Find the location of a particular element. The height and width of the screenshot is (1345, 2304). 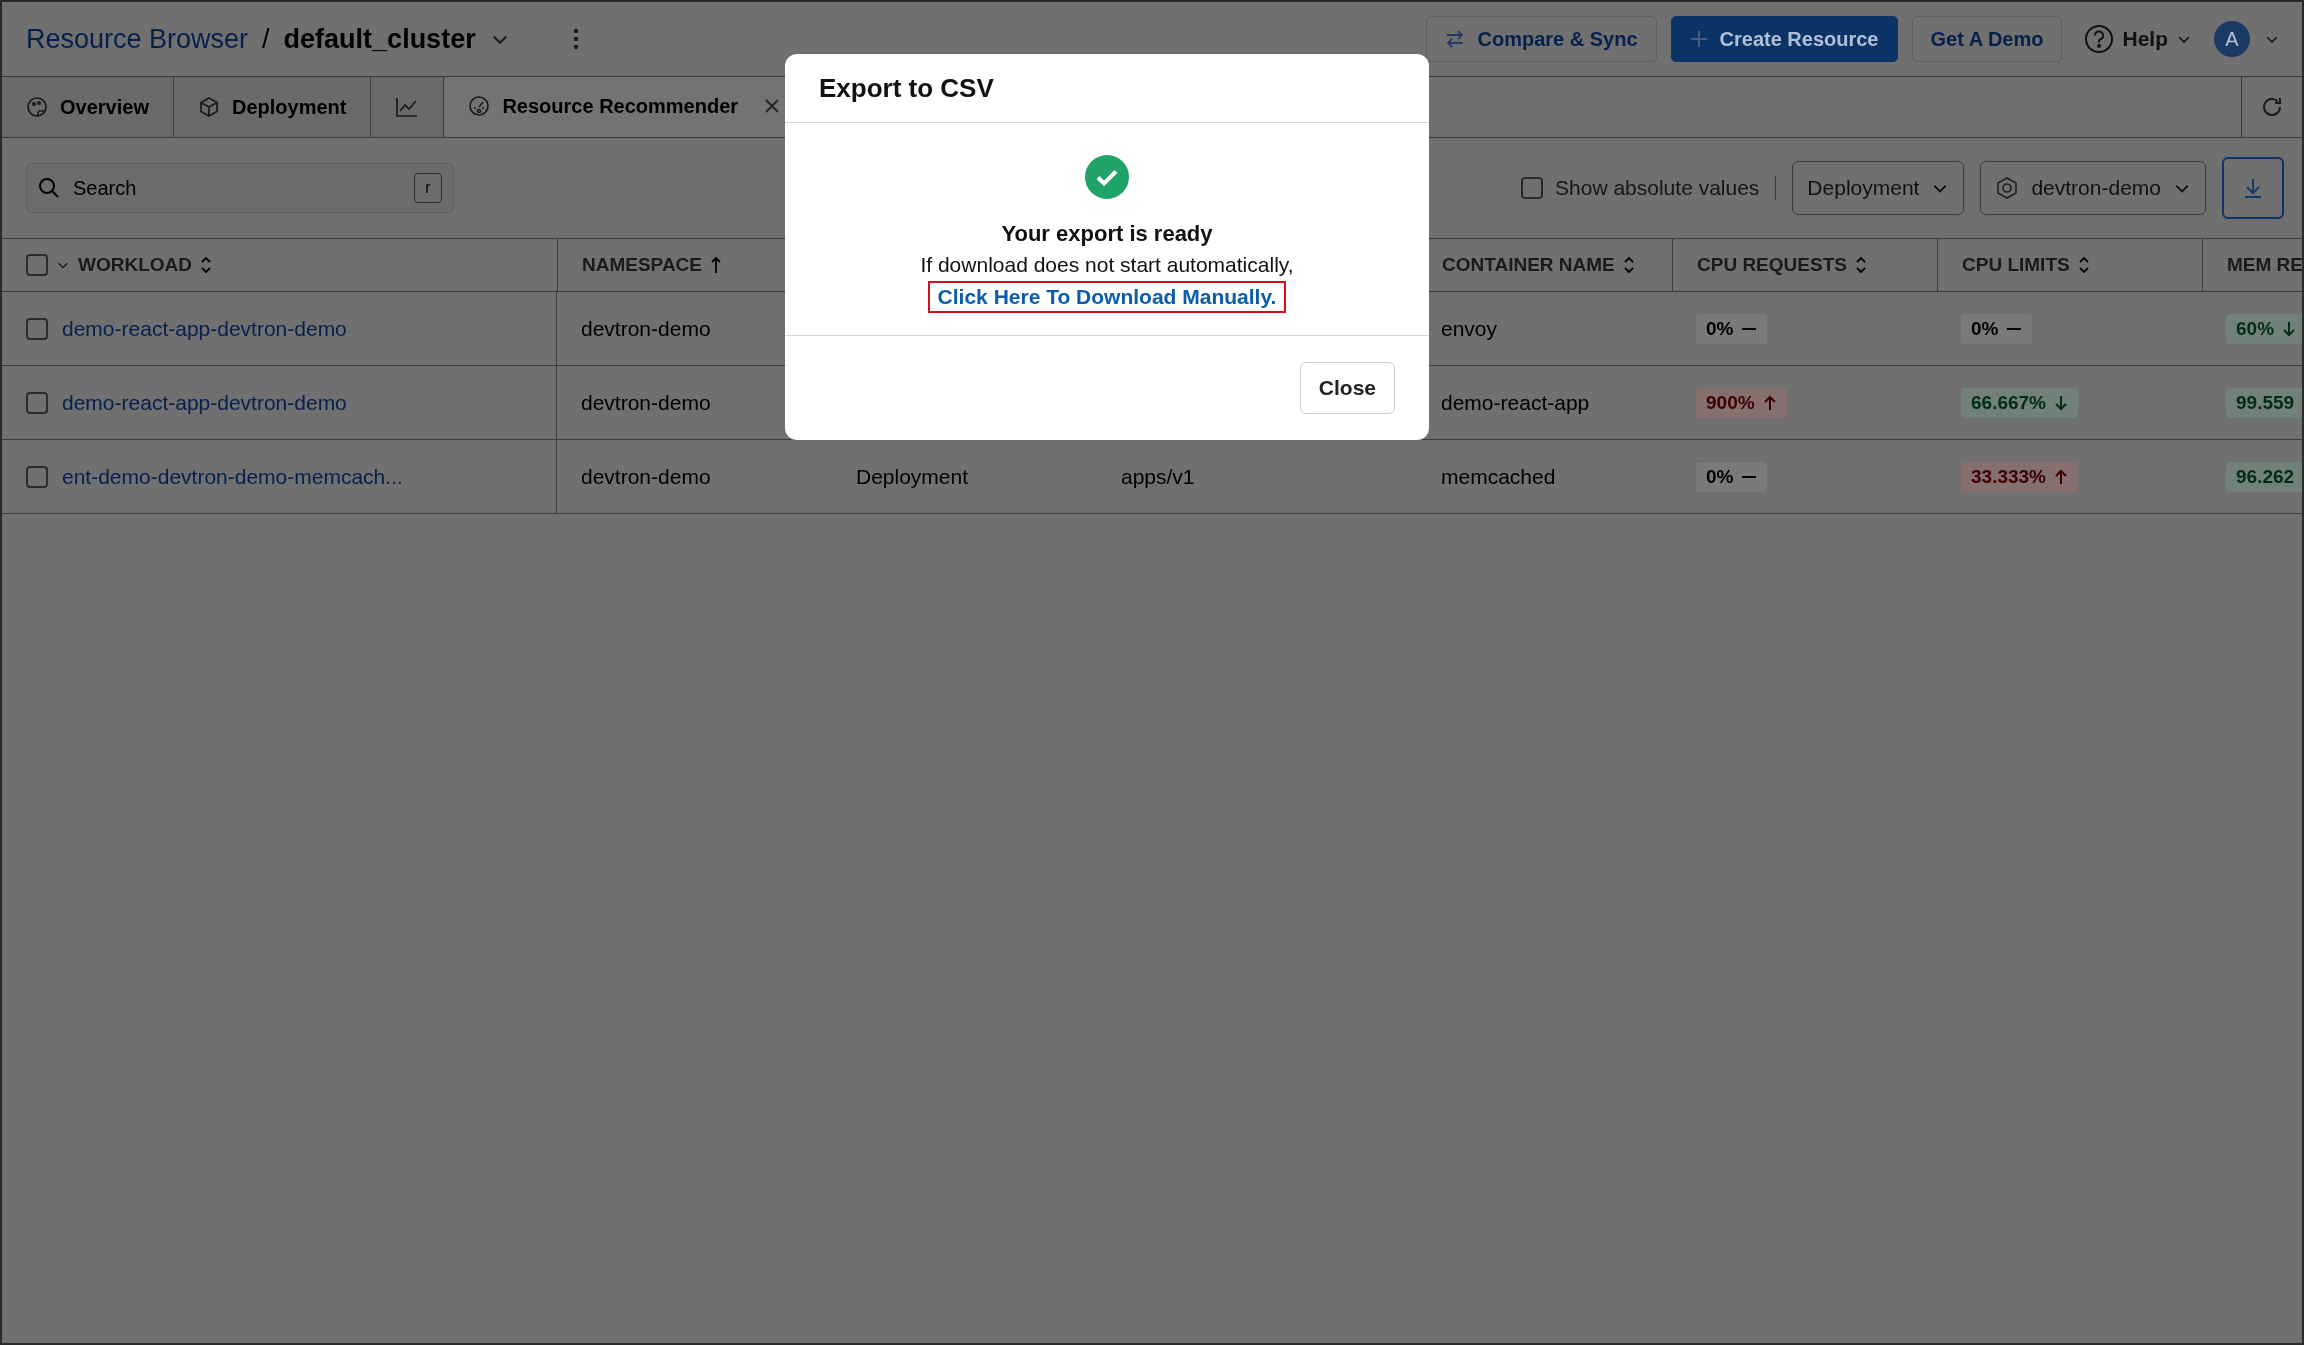

table-cell: demo-react-app is located at coordinates (1515, 402).